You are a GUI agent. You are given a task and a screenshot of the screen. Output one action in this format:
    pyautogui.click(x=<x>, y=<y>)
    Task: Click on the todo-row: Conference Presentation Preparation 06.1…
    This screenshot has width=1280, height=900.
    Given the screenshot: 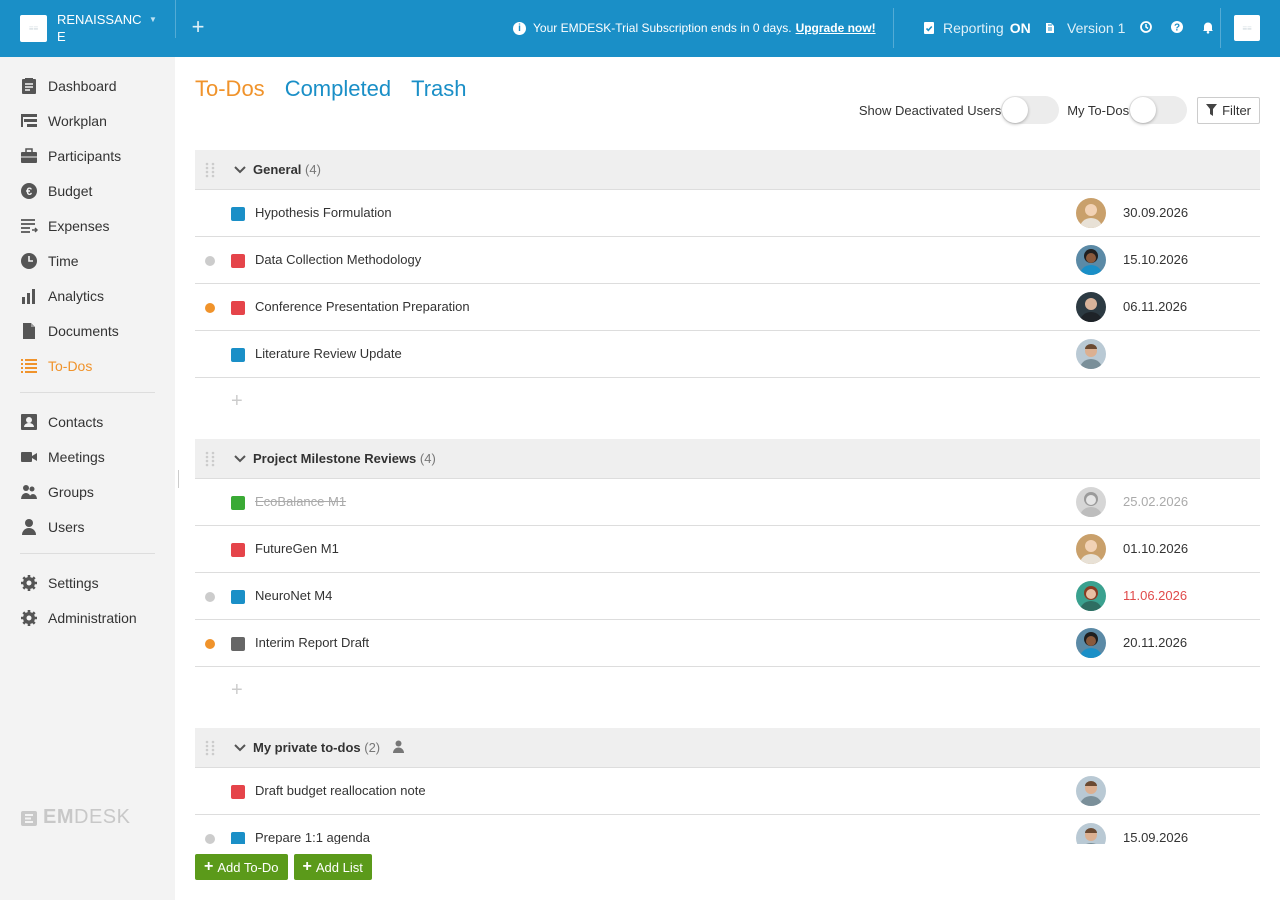 What is the action you would take?
    pyautogui.click(x=727, y=307)
    